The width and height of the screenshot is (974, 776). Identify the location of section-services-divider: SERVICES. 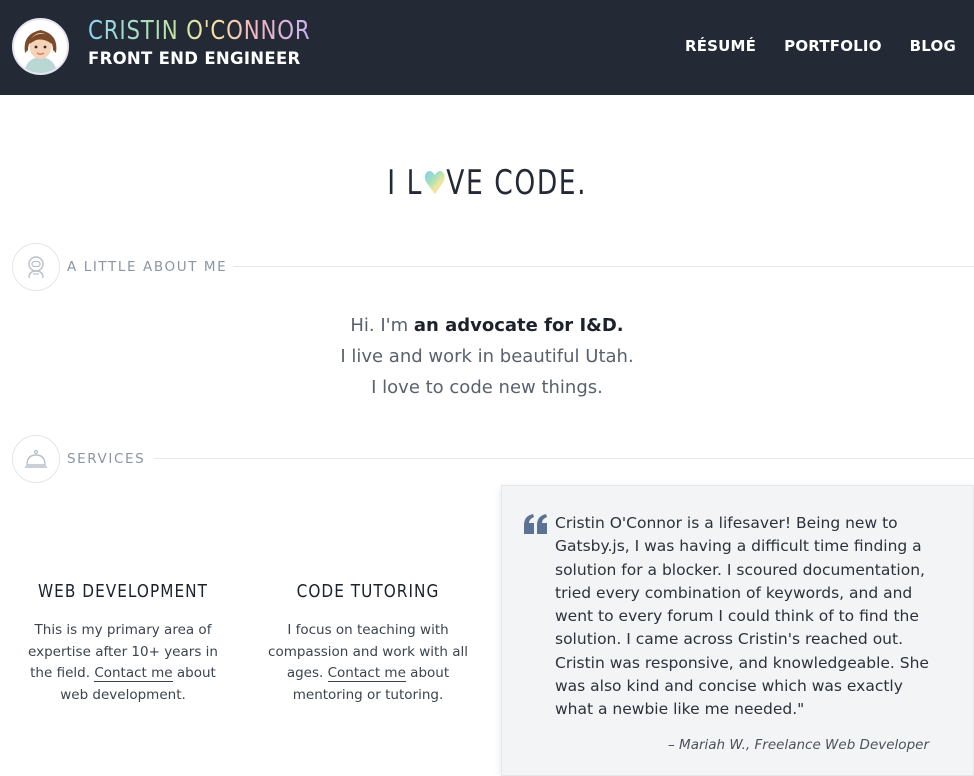
(493, 459).